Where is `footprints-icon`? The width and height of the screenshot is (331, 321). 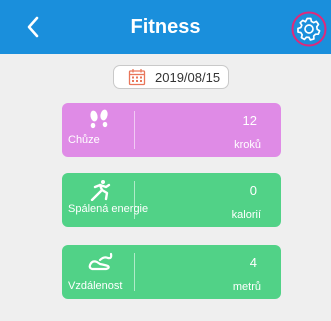
footprints-icon is located at coordinates (99, 119).